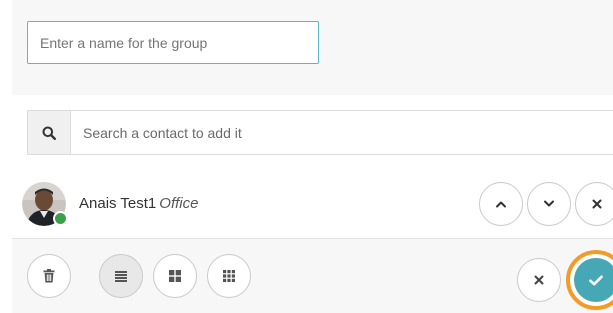  I want to click on trash-icon, so click(49, 276).